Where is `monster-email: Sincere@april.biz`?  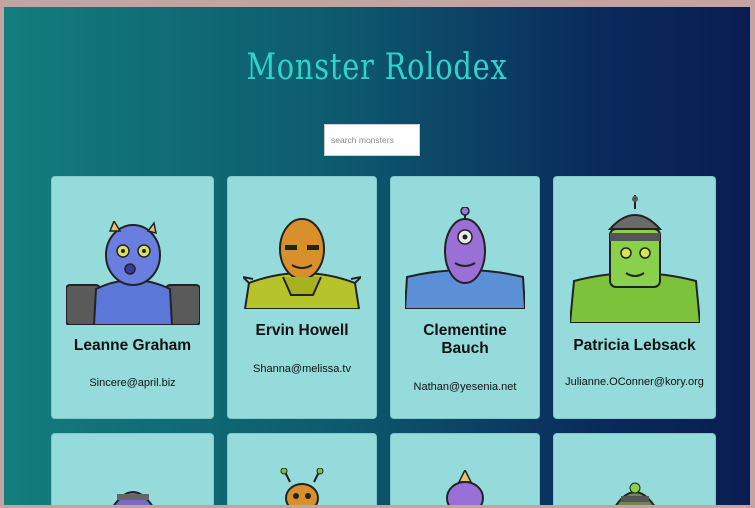 monster-email: Sincere@april.biz is located at coordinates (132, 383).